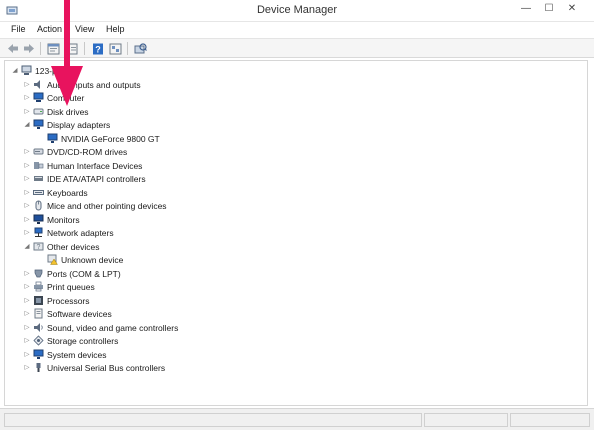 The image size is (594, 430). Describe the element at coordinates (173, 355) in the screenshot. I see `tree-node: ▷ System devices` at that location.